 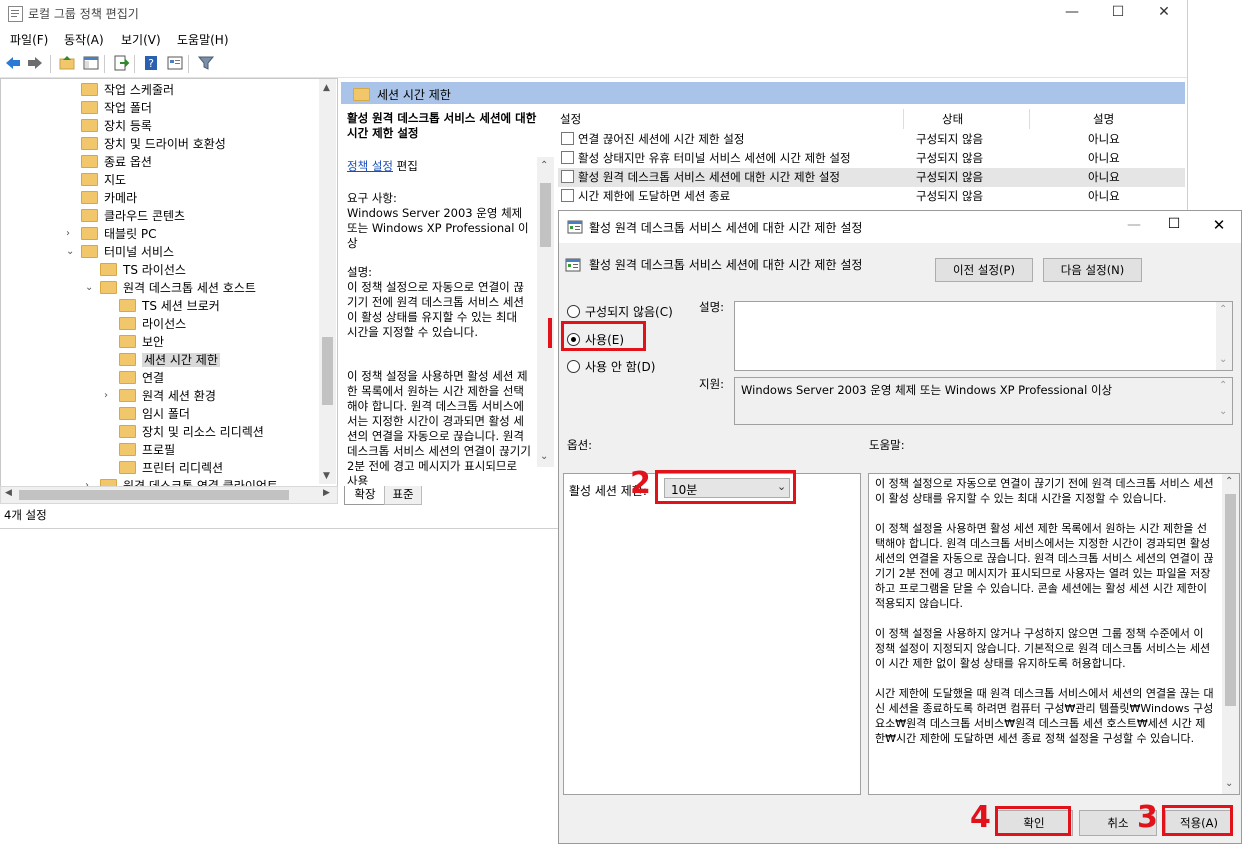 What do you see at coordinates (206, 63) in the screenshot?
I see `filter-icon` at bounding box center [206, 63].